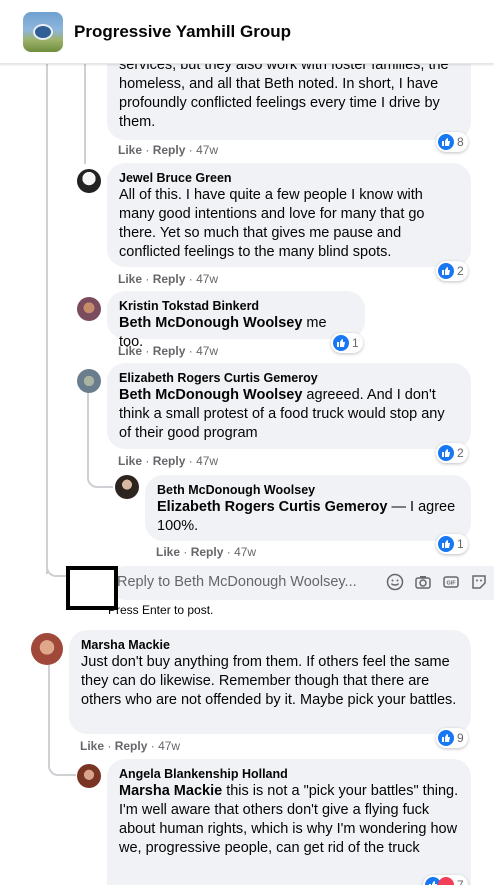  Describe the element at coordinates (395, 582) in the screenshot. I see `smiley-icon` at that location.